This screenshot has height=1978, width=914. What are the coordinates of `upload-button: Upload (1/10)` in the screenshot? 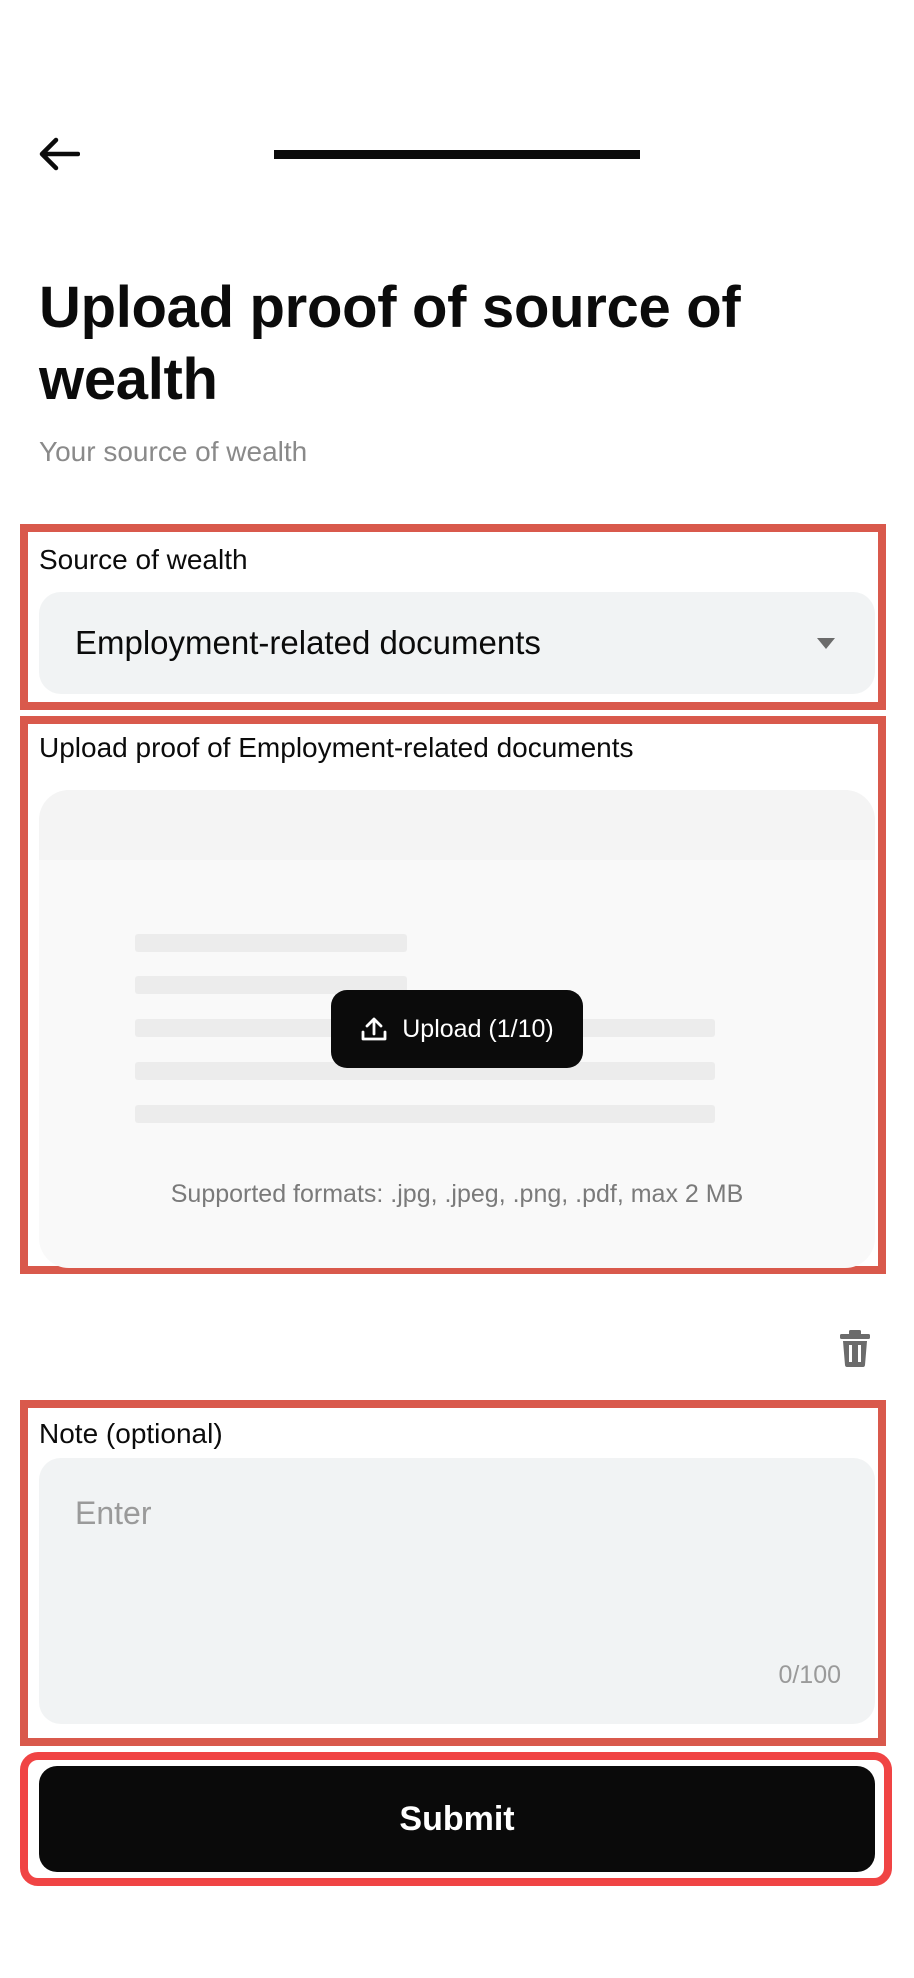 It's located at (457, 1029).